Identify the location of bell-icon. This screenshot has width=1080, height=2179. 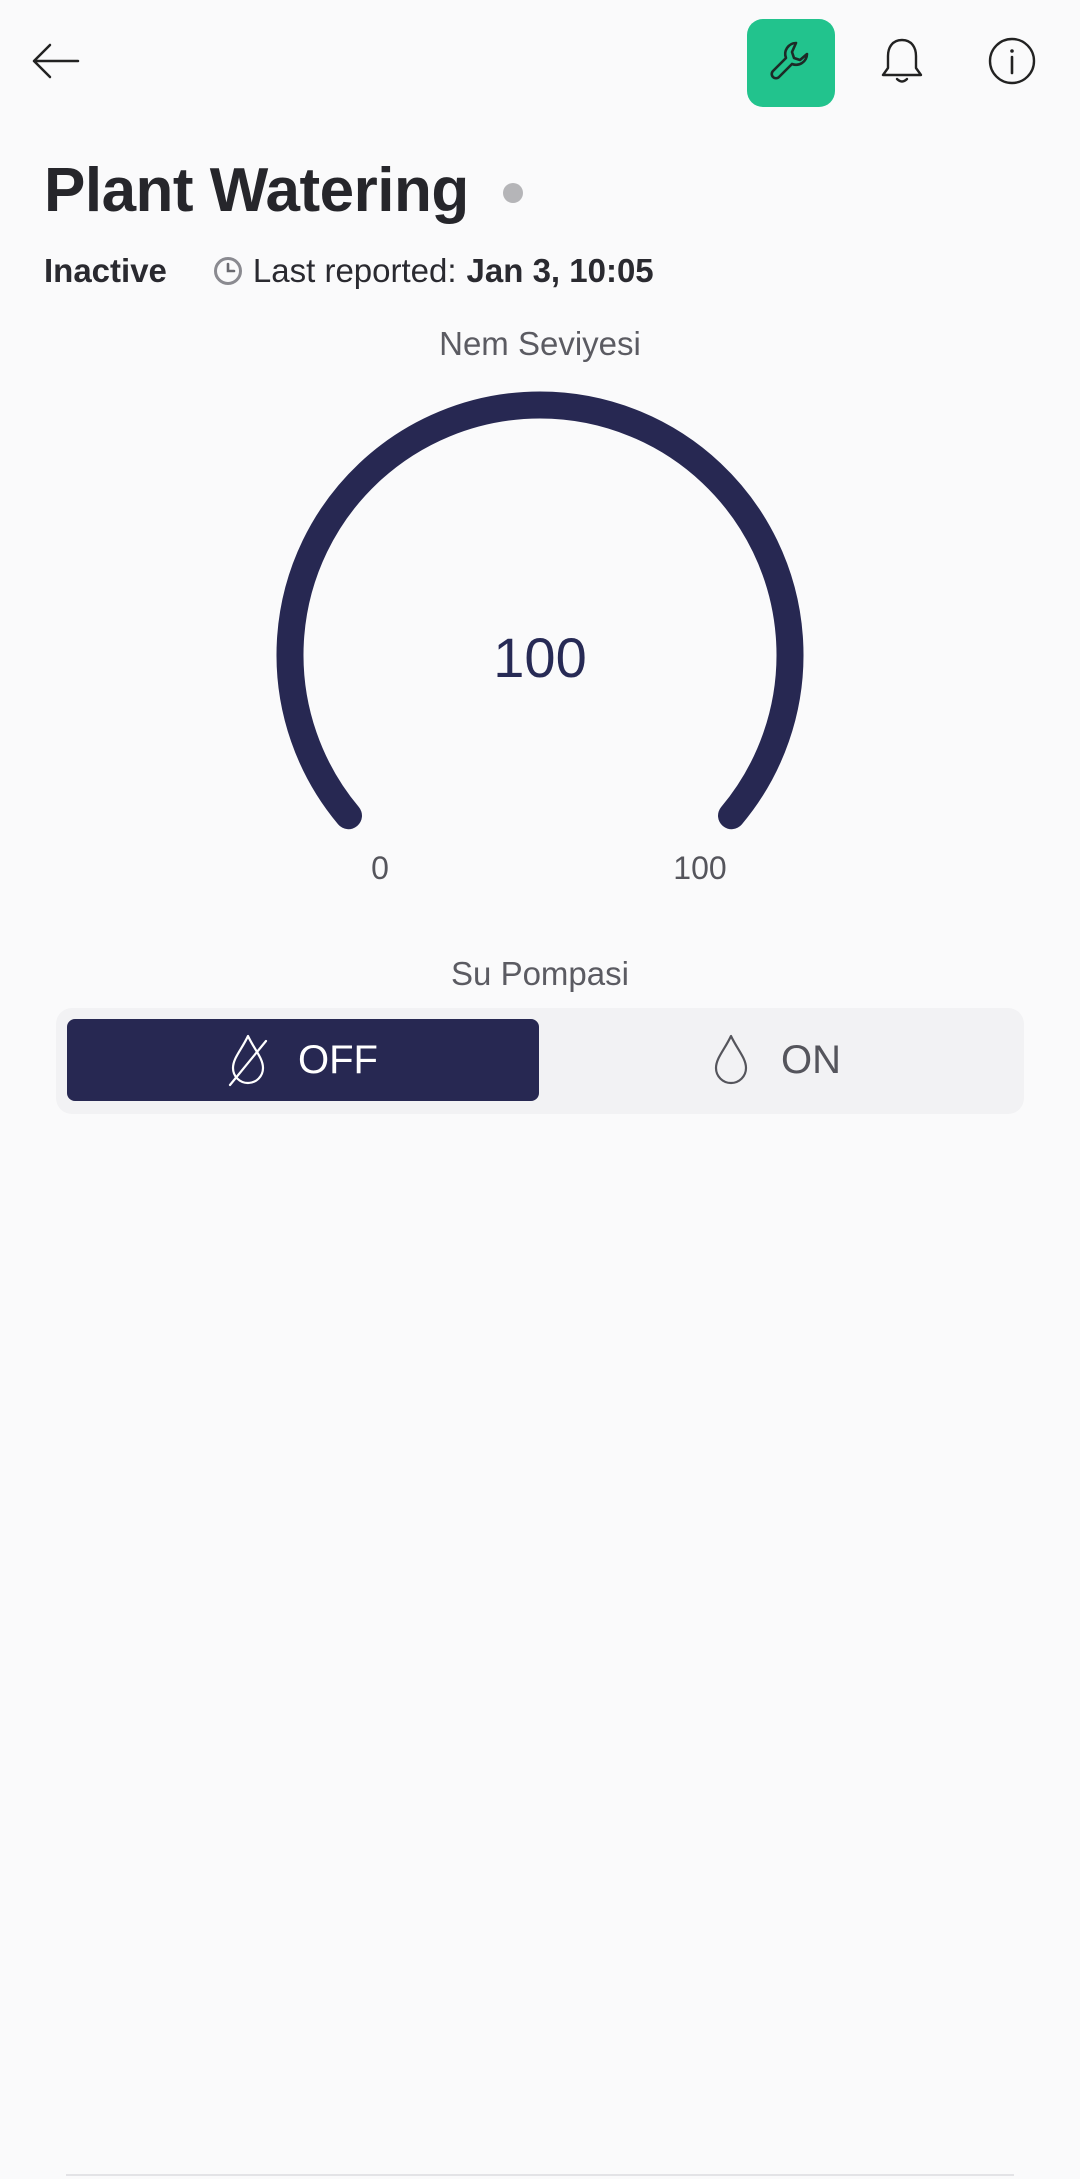
(902, 63).